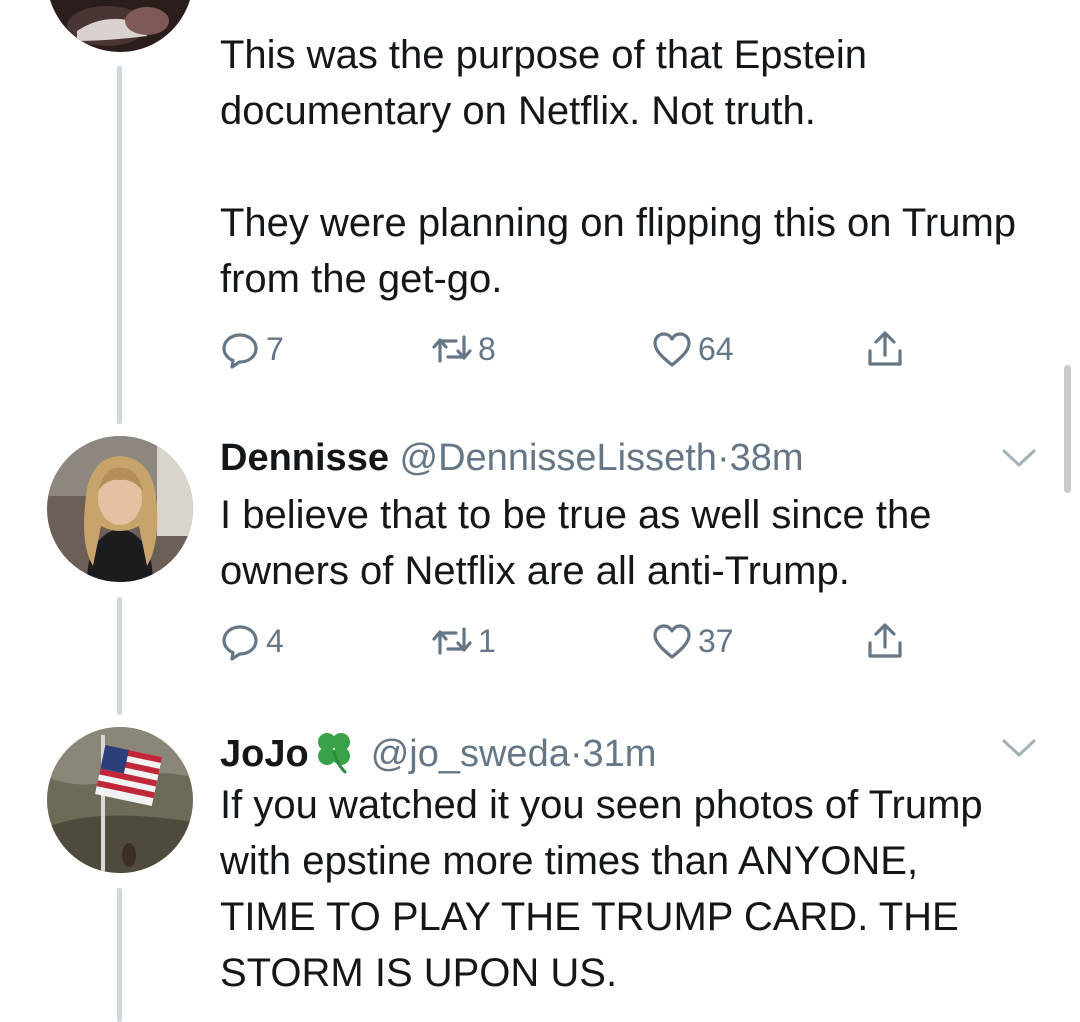 This screenshot has width=1080, height=1022. Describe the element at coordinates (620, 754) in the screenshot. I see `timestamp: 31m` at that location.